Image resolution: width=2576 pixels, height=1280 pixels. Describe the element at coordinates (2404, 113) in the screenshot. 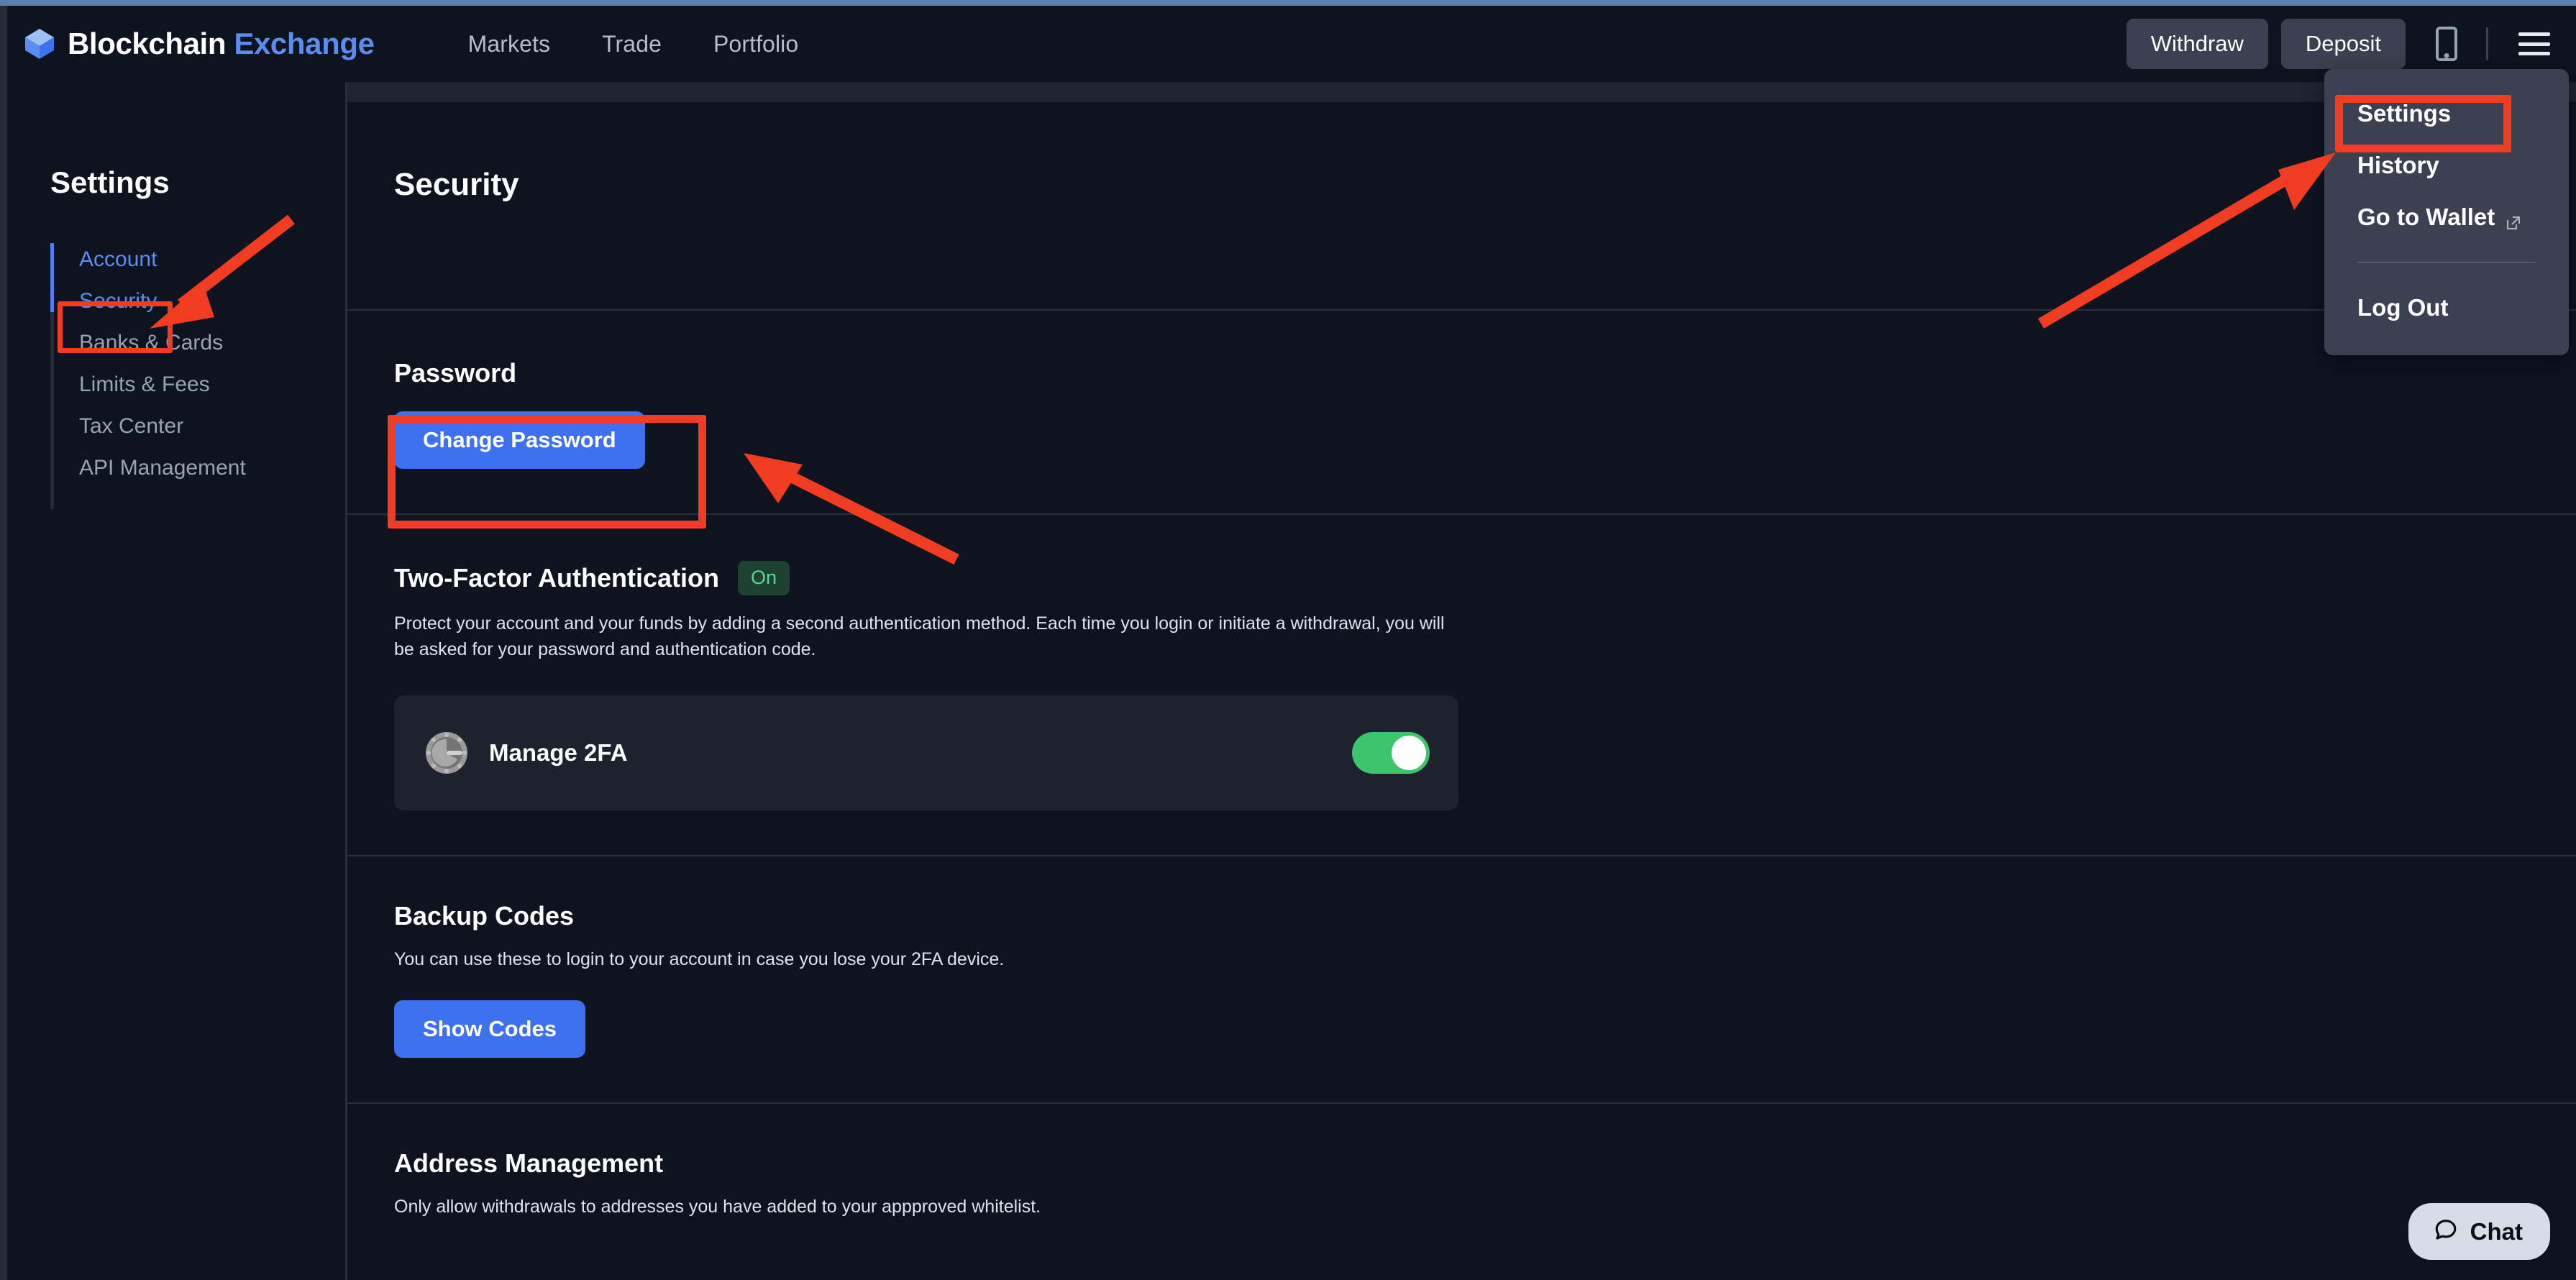

I see `menu-item-settings-label: Settings` at that location.